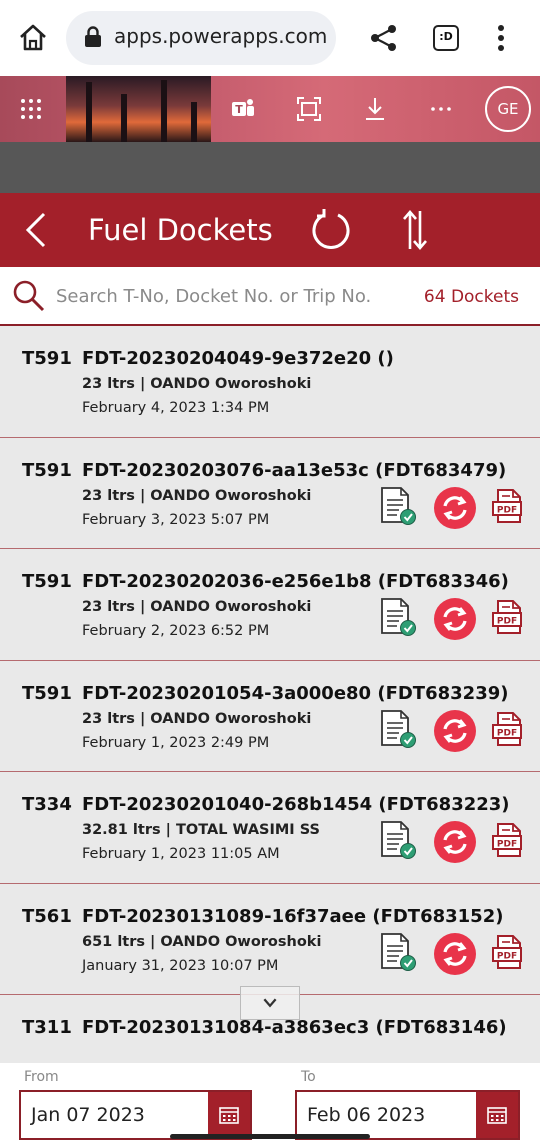  I want to click on svg-text: T, so click(239, 109).